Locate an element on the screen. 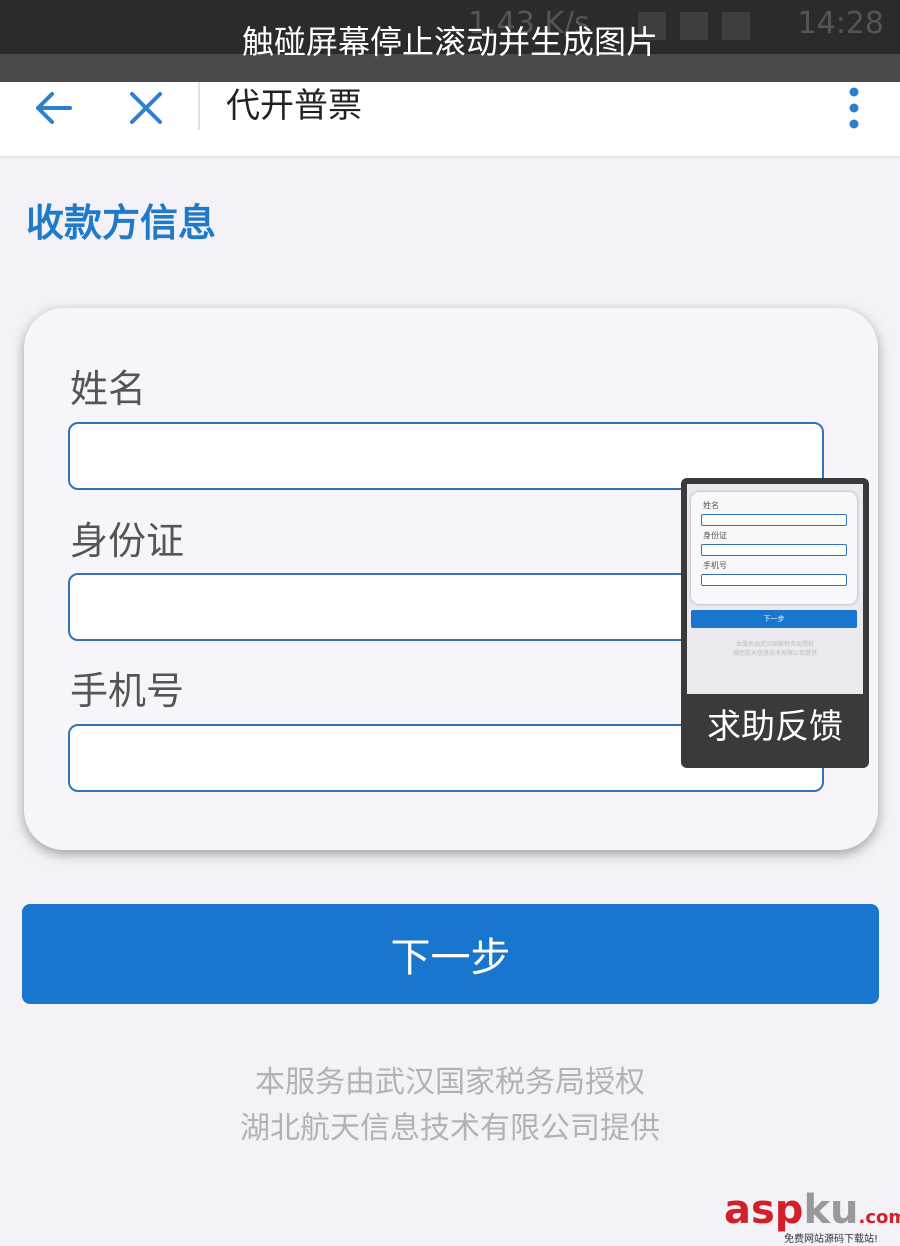 This screenshot has height=1246, width=900. thumbnail-label: 姓名 is located at coordinates (711, 505).